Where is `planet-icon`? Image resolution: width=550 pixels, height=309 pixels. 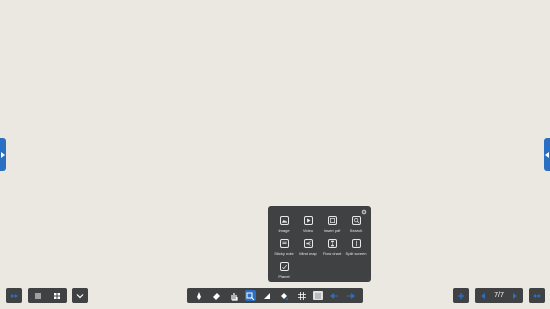 planet-icon is located at coordinates (284, 266).